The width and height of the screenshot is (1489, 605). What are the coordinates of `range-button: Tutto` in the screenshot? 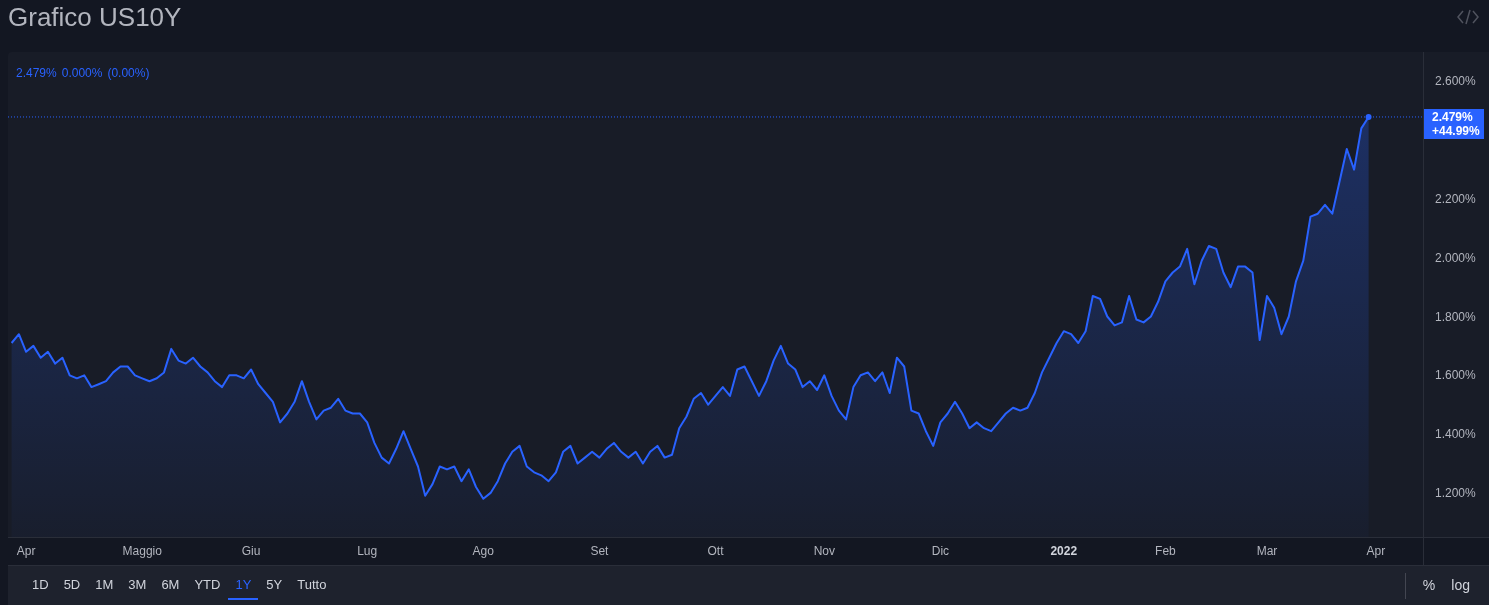 It's located at (312, 585).